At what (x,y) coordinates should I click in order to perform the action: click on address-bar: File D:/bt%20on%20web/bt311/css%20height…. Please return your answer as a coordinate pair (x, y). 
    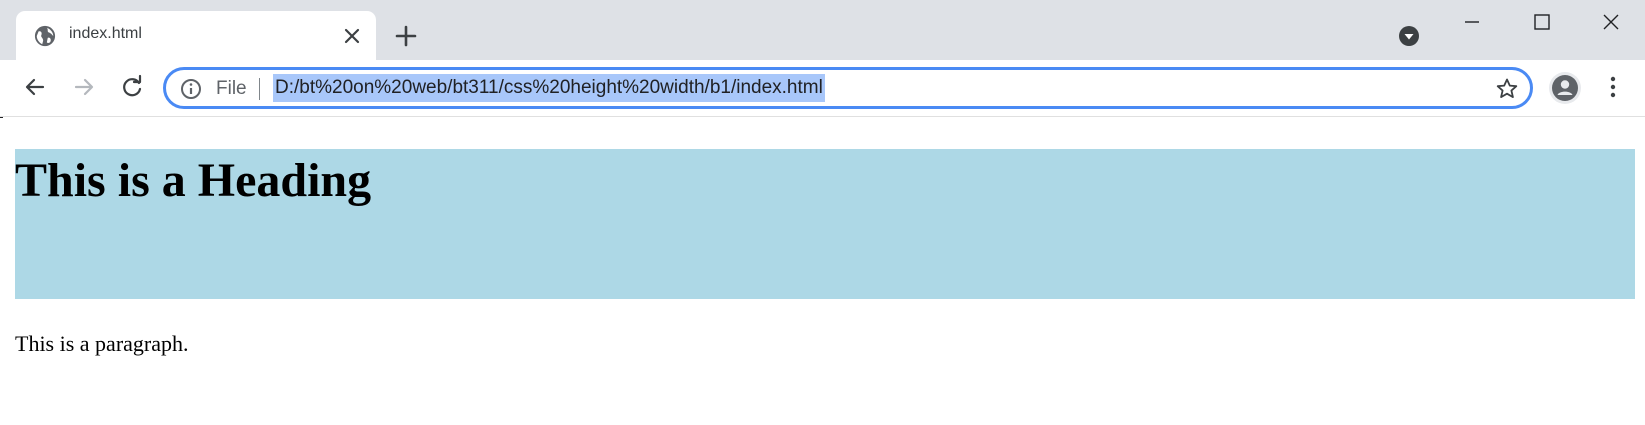
    Looking at the image, I should click on (848, 88).